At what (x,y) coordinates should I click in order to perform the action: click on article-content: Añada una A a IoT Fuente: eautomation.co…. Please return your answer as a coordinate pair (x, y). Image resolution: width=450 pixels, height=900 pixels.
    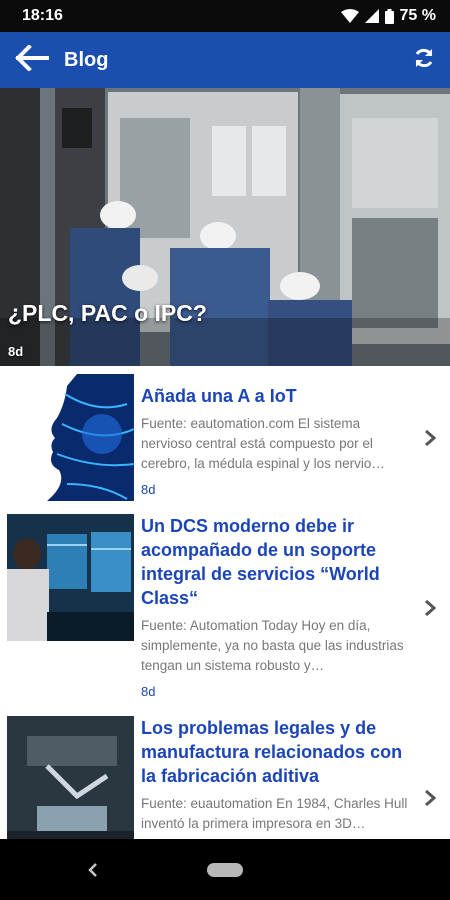
    Looking at the image, I should click on (277, 440).